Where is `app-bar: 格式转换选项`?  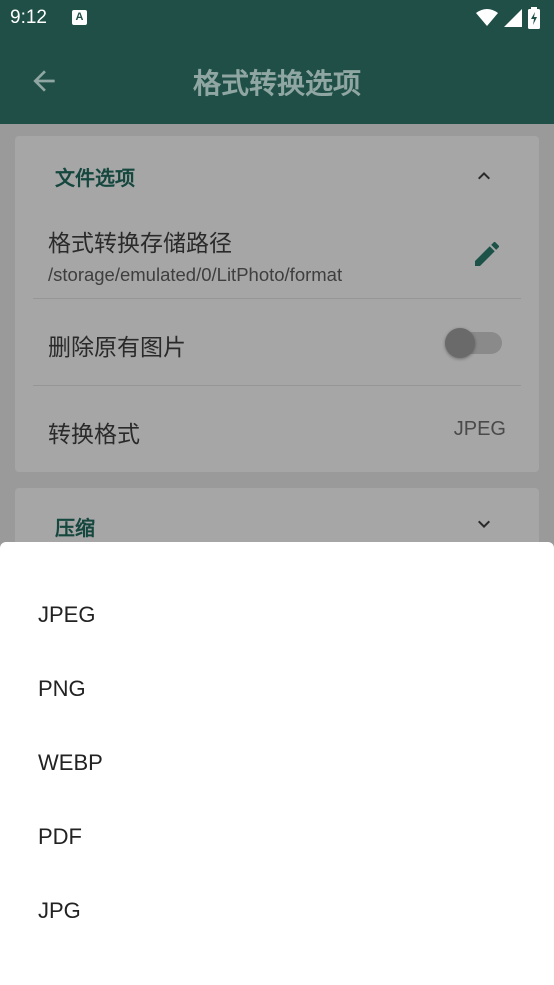
app-bar: 格式转换选项 is located at coordinates (277, 81).